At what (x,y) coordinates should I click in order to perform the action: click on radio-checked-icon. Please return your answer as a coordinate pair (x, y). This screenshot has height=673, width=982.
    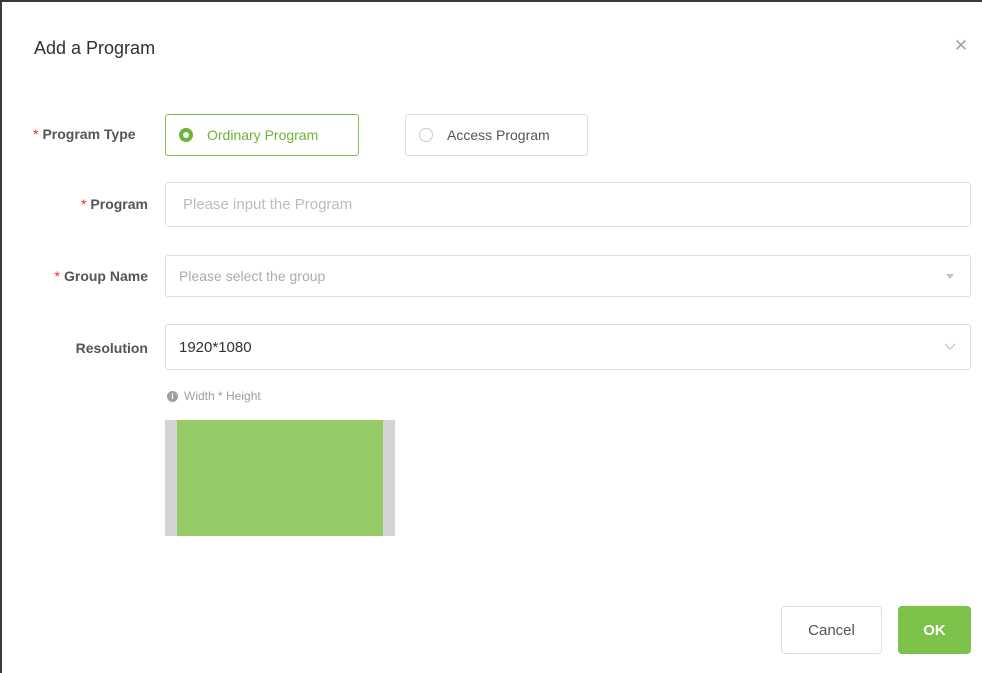
    Looking at the image, I should click on (186, 135).